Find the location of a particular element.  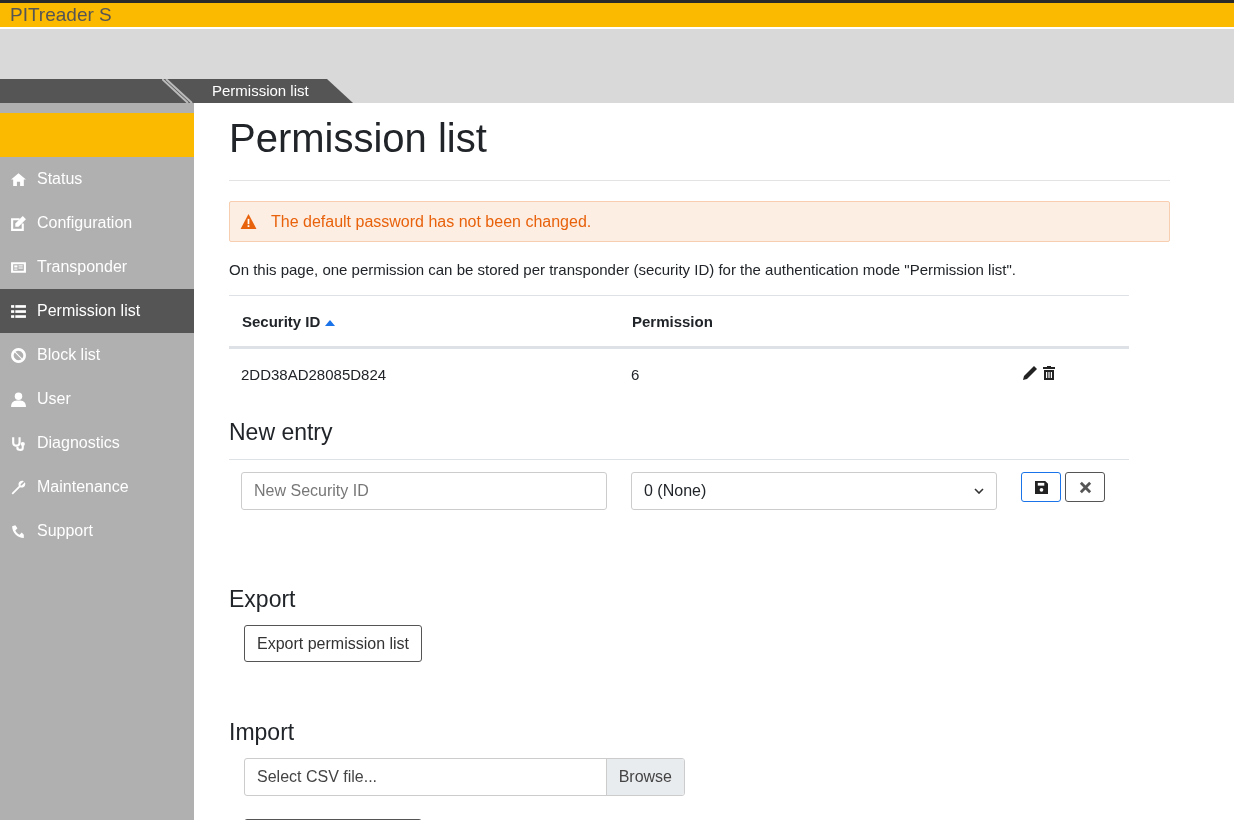

save-button is located at coordinates (1041, 487).